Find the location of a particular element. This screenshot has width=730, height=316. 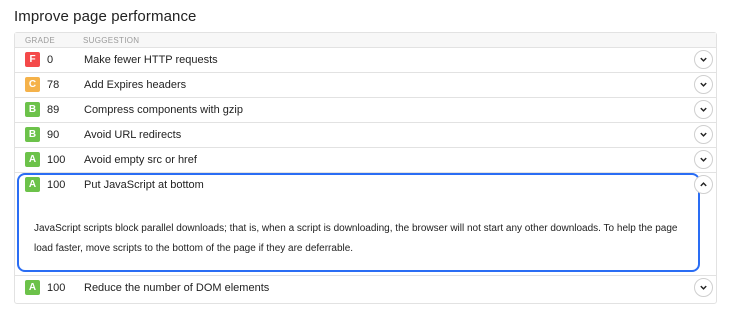

table-row: B 90 Avoid URL redirects is located at coordinates (365, 135).